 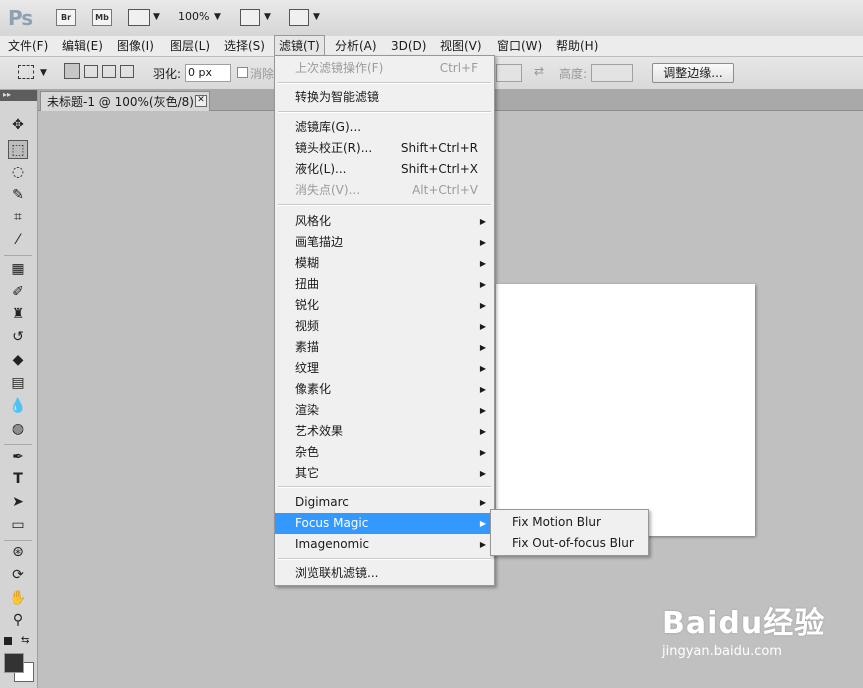 What do you see at coordinates (384, 502) in the screenshot?
I see `menu-item-digimarc: Digimarc ▶` at bounding box center [384, 502].